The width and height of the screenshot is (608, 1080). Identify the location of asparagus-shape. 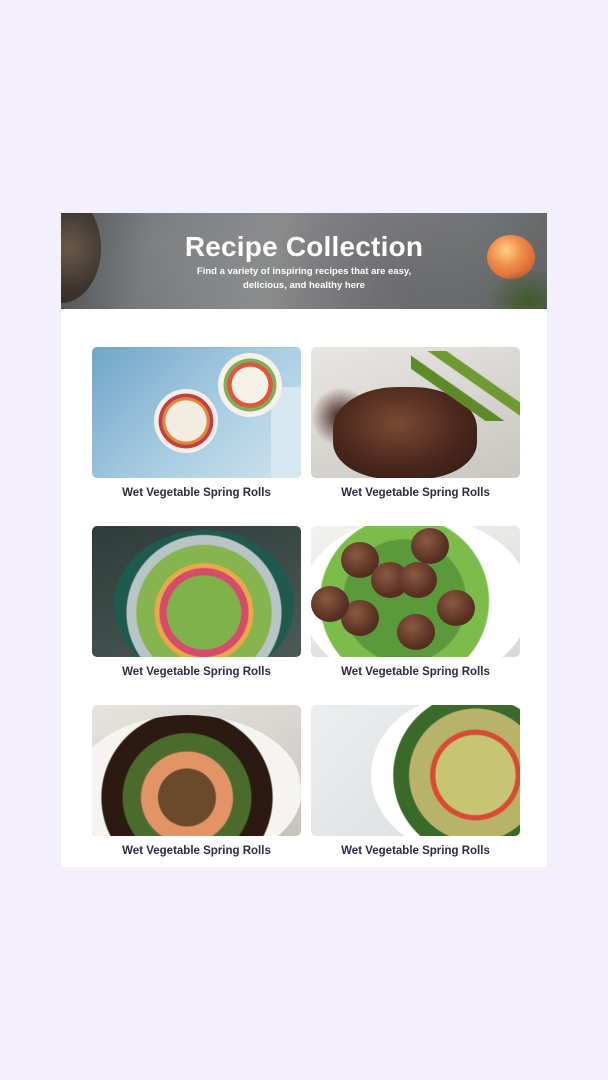
(465, 386).